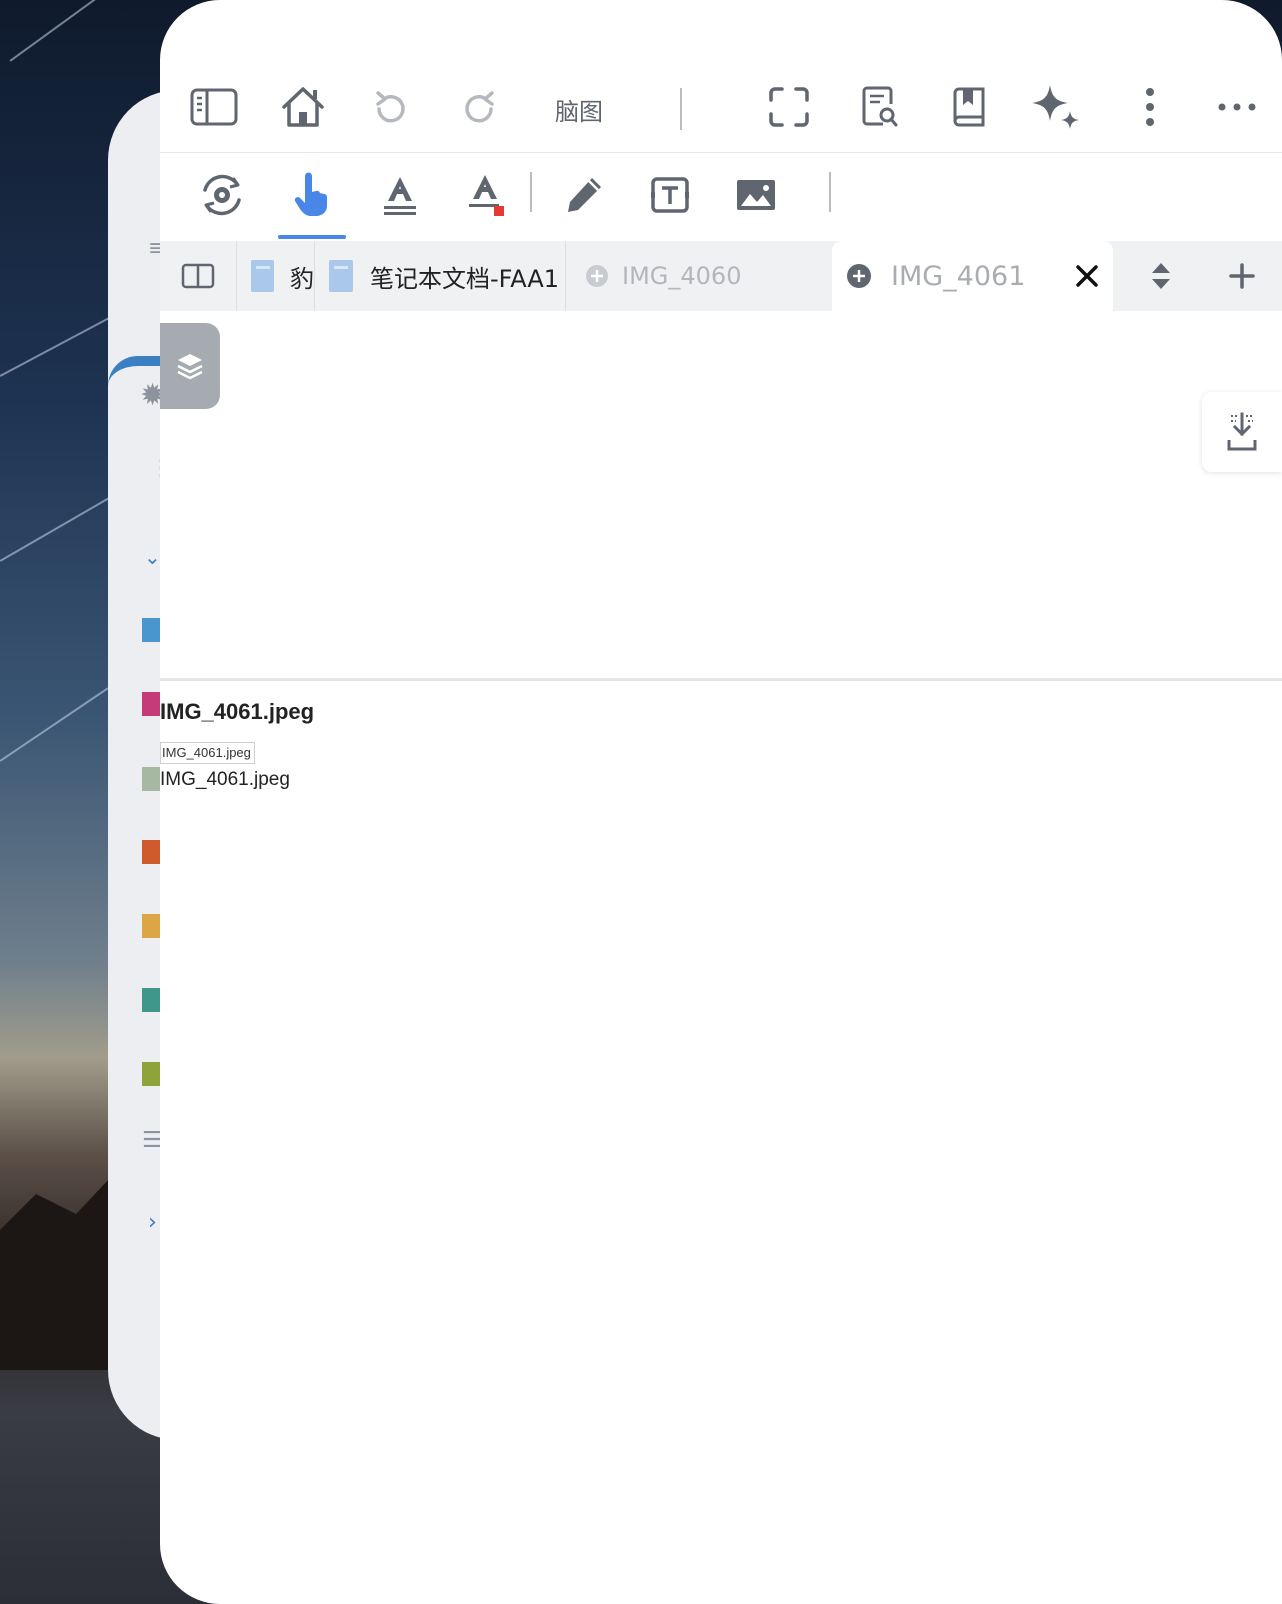  I want to click on ai-sparkle-icon, so click(1056, 107).